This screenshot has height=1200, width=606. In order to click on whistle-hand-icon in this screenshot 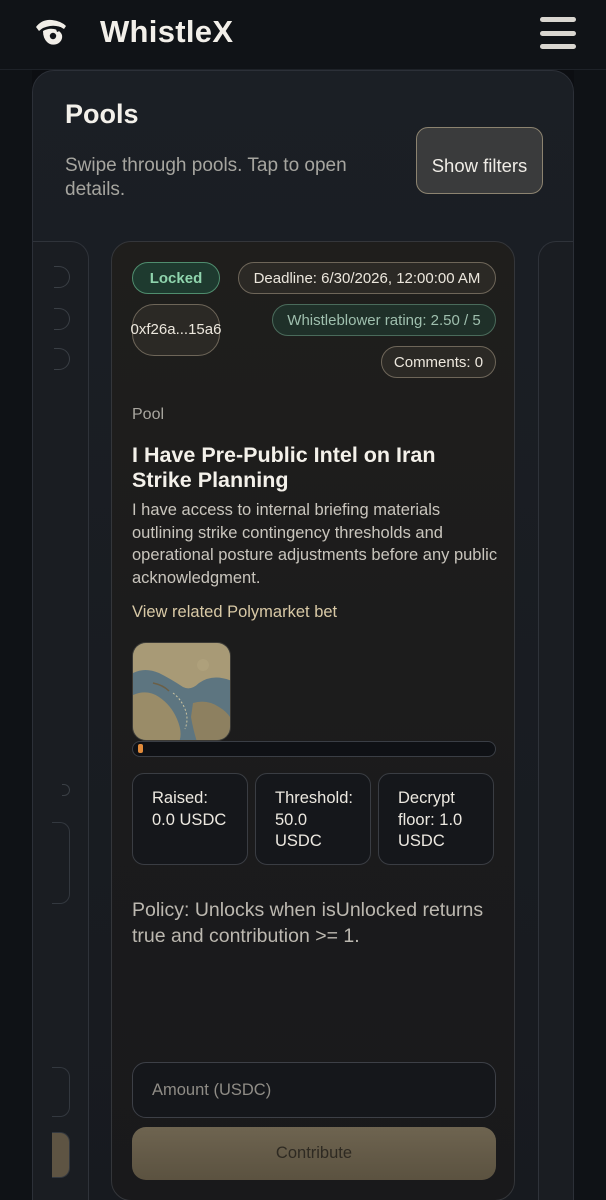, I will do `click(51, 31)`.